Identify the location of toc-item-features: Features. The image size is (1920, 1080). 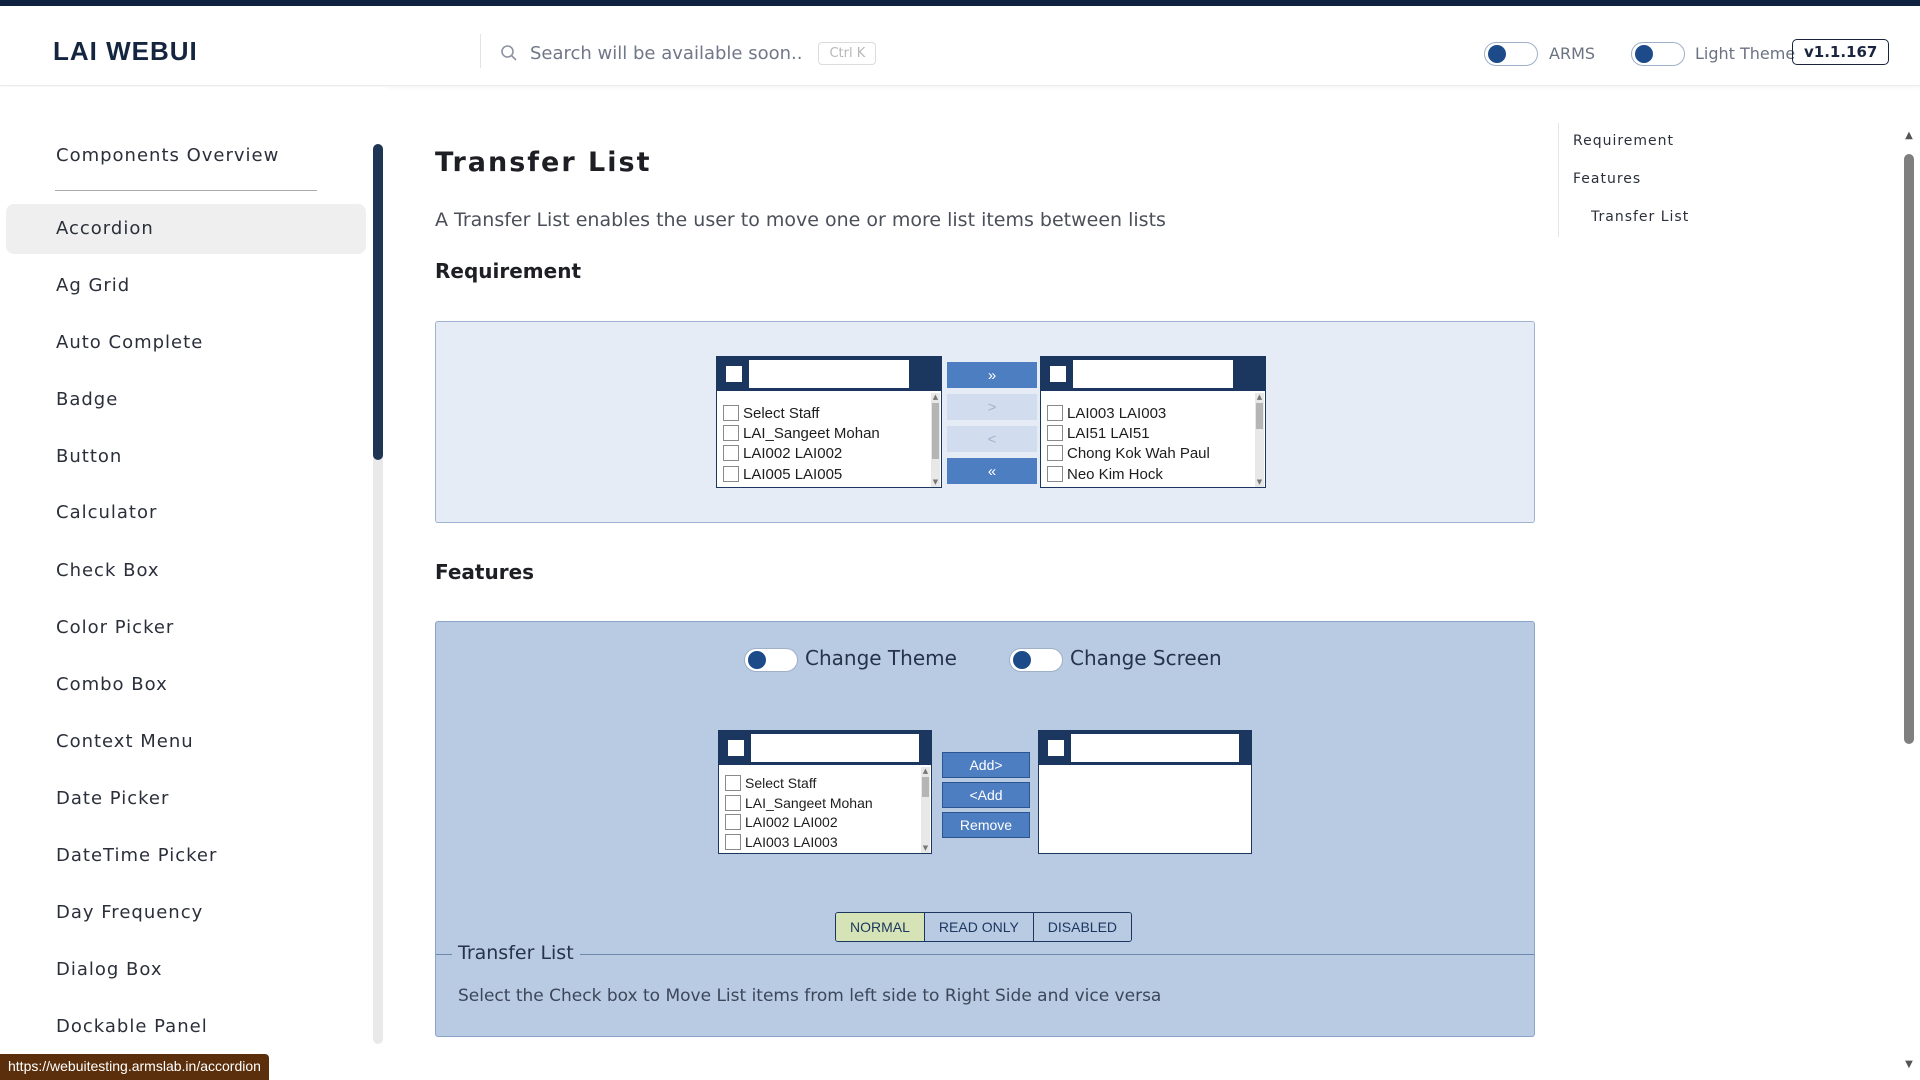
(1607, 179).